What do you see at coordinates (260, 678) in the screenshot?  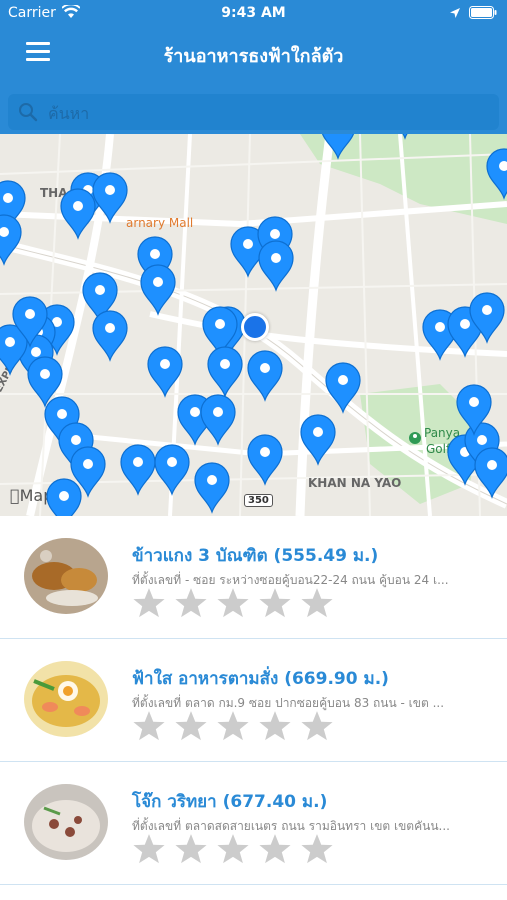 I see `restaurant-name: ฟ้าใส อาหารตามสั่ง (669.90 ม.)` at bounding box center [260, 678].